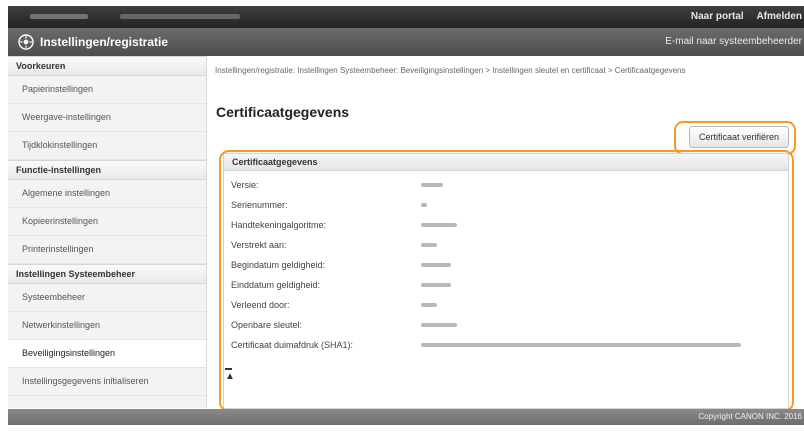 This screenshot has height=443, width=804. I want to click on sidebar-item-printerinstellingen: Printerinstellingen, so click(107, 250).